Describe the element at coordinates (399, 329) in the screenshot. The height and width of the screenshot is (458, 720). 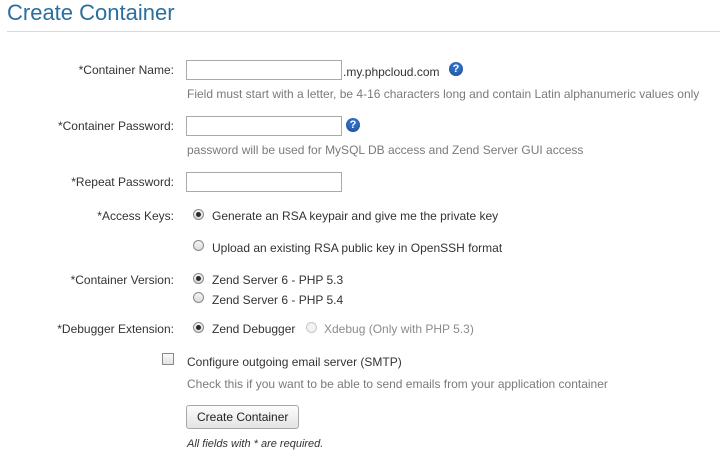
I see `debugger-option-xdebug: Xdebug (Only with PHP 5.3)` at that location.